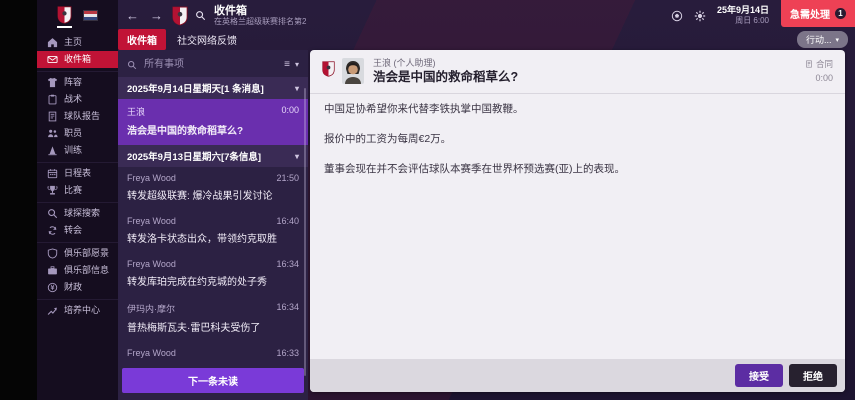 This screenshot has height=400, width=855. Describe the element at coordinates (677, 16) in the screenshot. I see `football-icon` at that location.